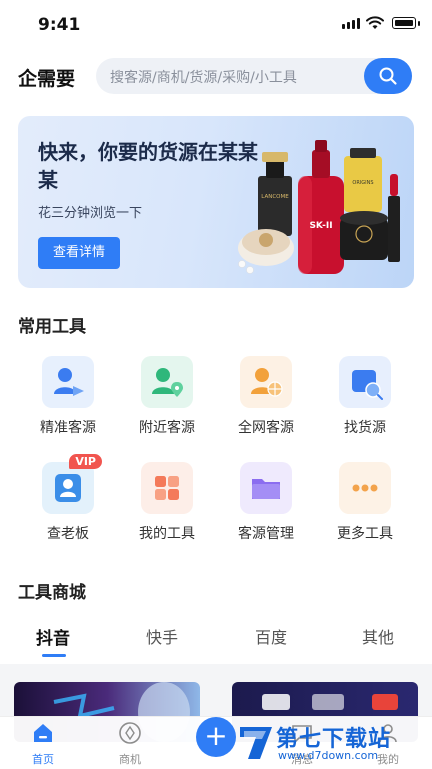  Describe the element at coordinates (275, 197) in the screenshot. I see `lancome-label: LANCOME` at that location.